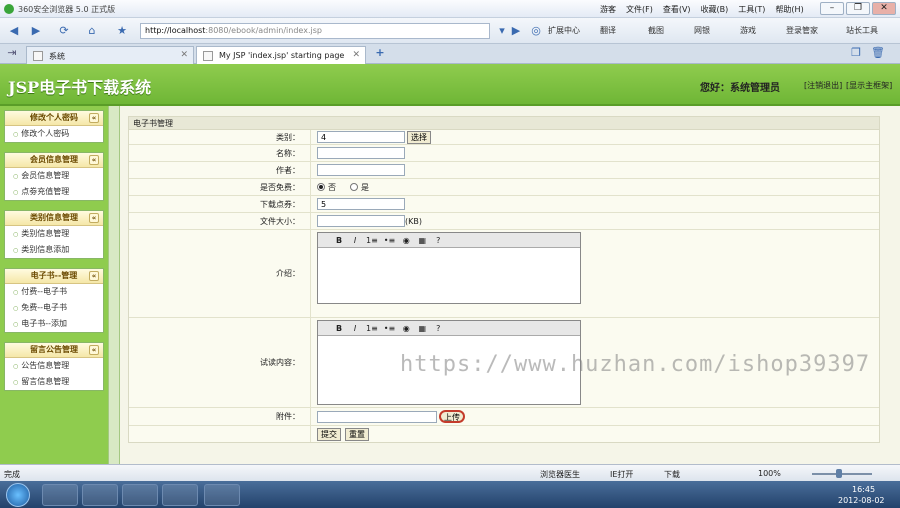 The height and width of the screenshot is (508, 900). Describe the element at coordinates (222, 495) in the screenshot. I see `taskbar-folder` at that location.